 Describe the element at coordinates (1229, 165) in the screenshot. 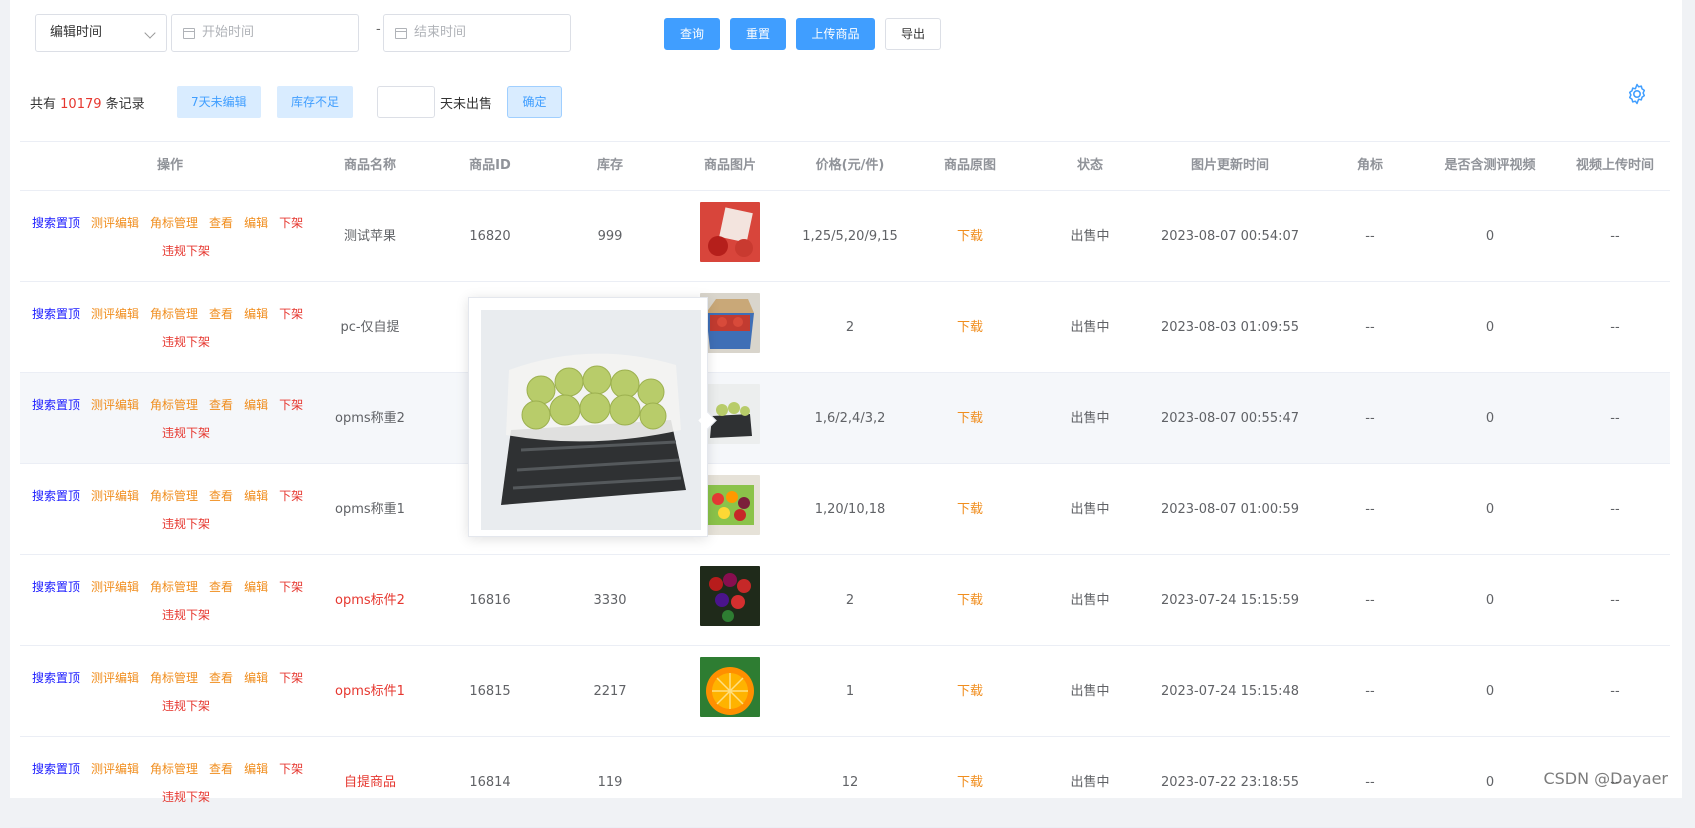

I see `column-header: 图片更新时间` at that location.